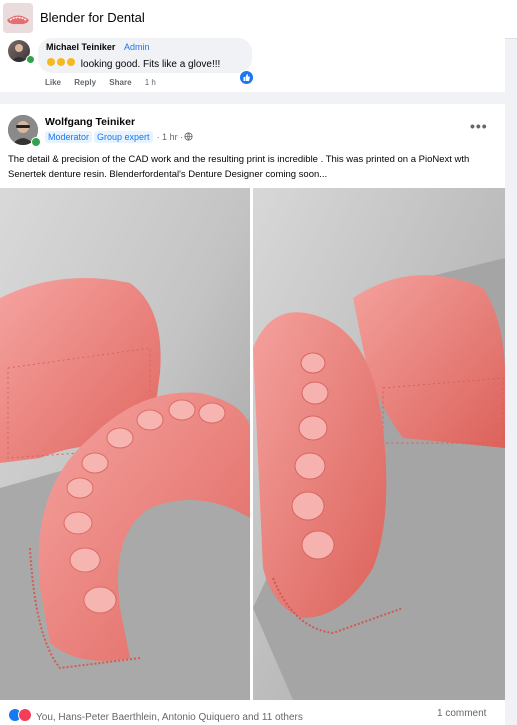 This screenshot has width=517, height=725. Describe the element at coordinates (85, 82) in the screenshot. I see `reply-button: Reply` at that location.